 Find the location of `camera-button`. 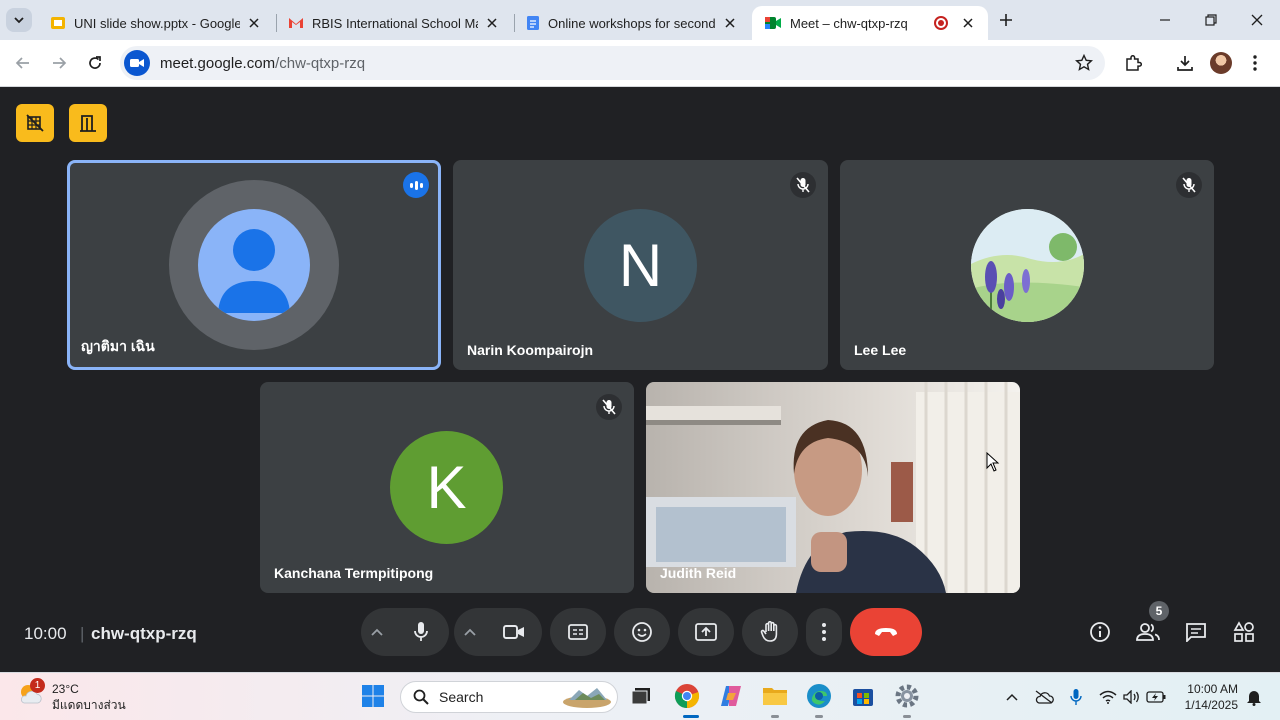

camera-button is located at coordinates (514, 632).